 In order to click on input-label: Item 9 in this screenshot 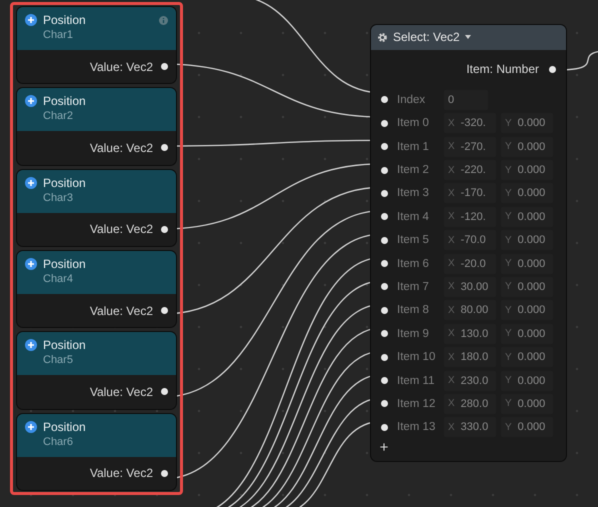, I will do `click(413, 334)`.